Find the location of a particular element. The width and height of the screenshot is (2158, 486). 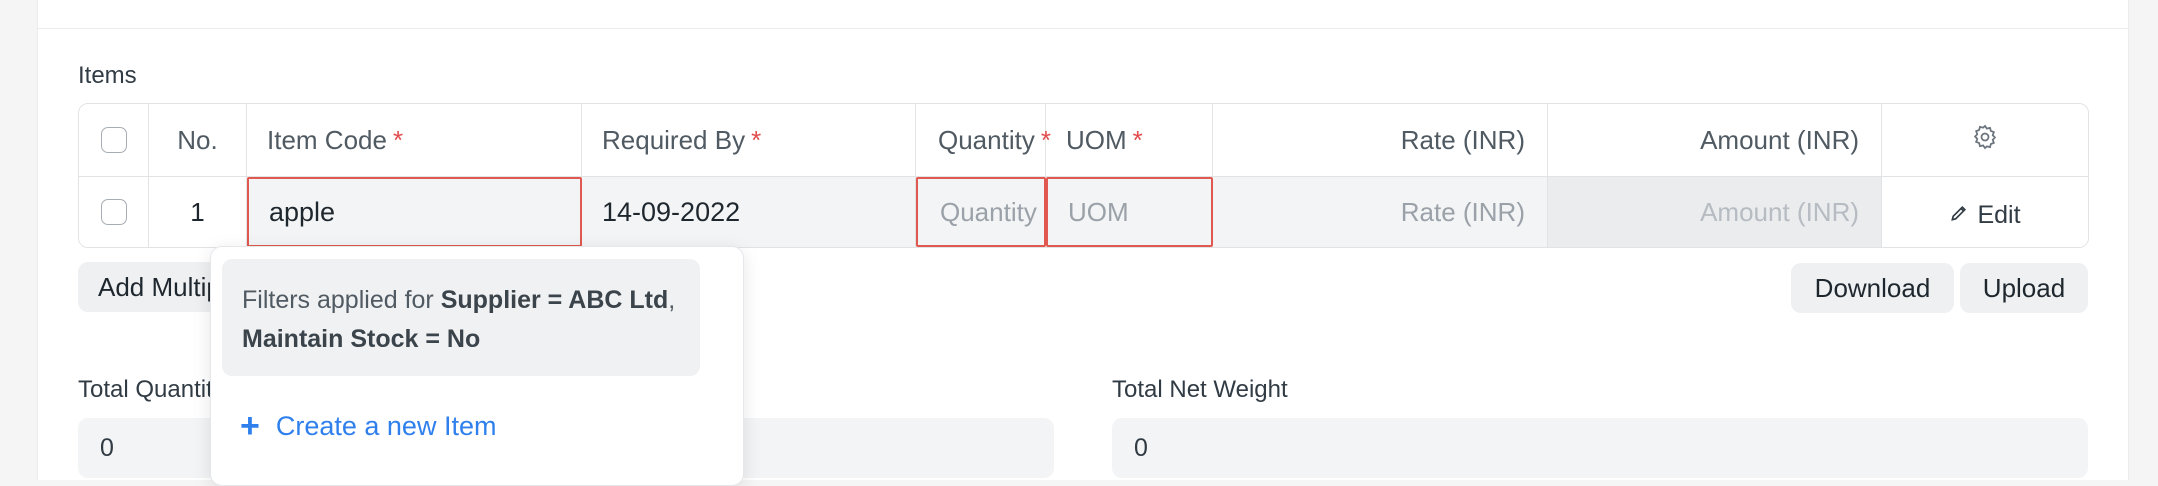

rate-input: Rate (INR) is located at coordinates (1380, 212).